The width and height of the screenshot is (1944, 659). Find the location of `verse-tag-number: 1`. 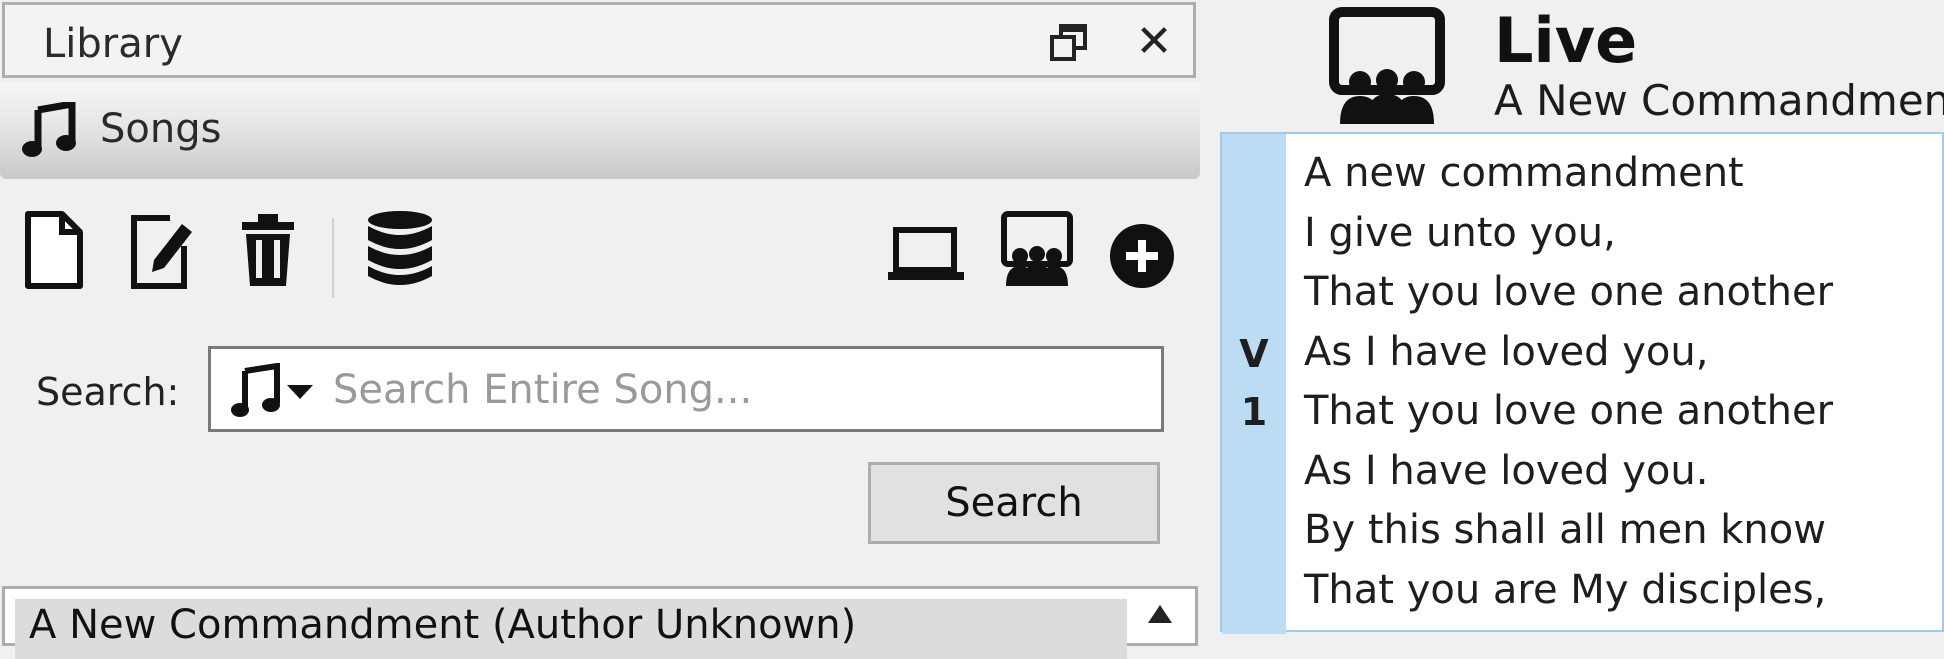

verse-tag-number: 1 is located at coordinates (1254, 412).